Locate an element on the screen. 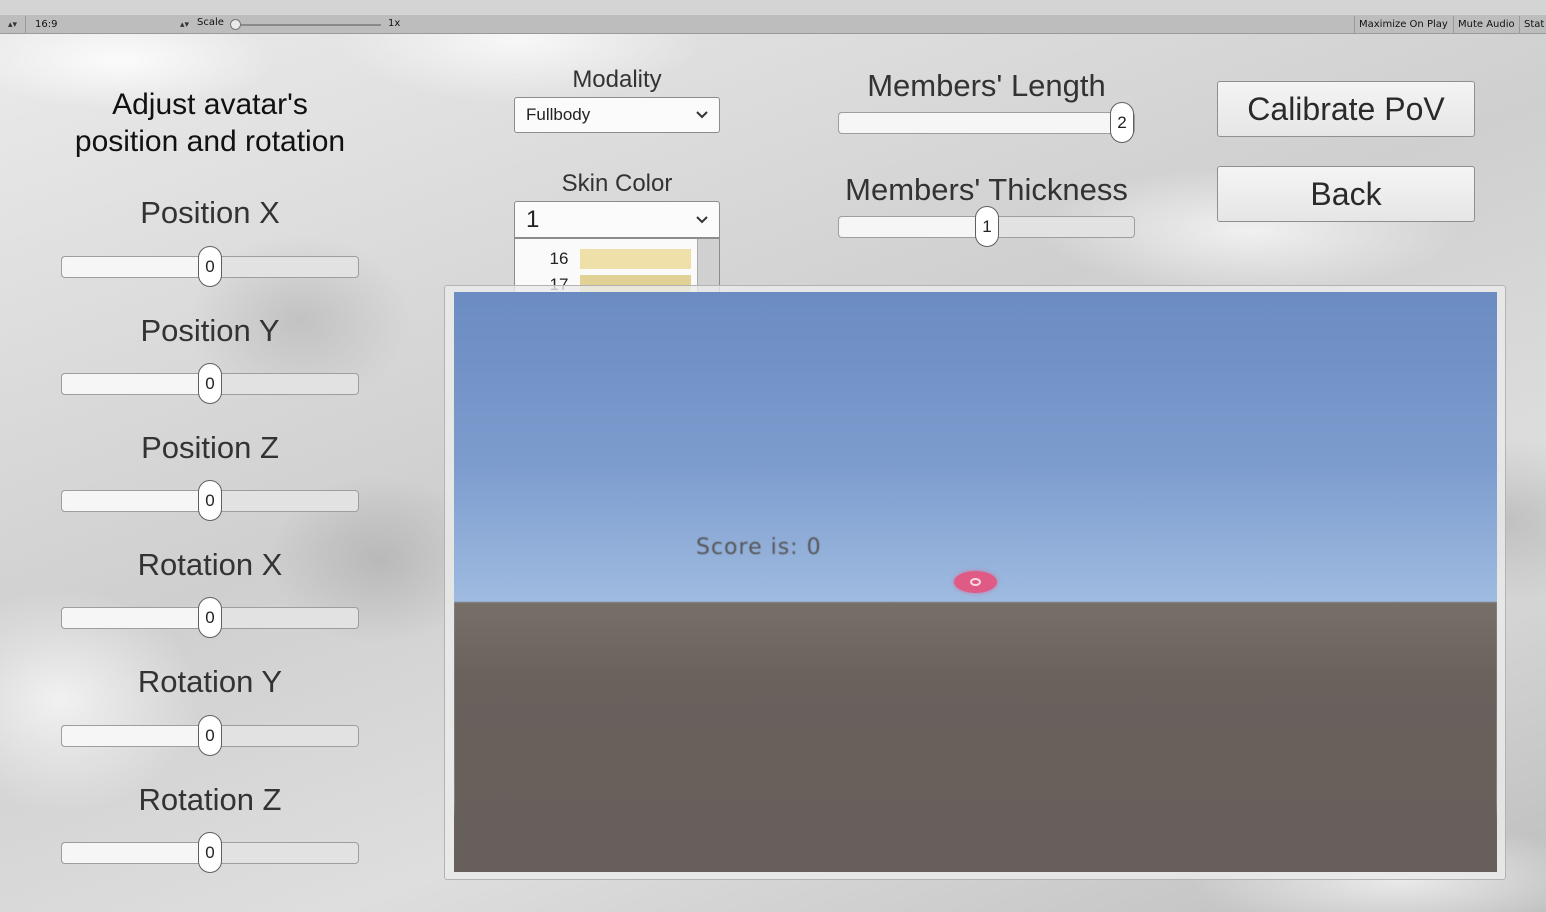 Image resolution: width=1546 pixels, height=912 pixels. scale-value: 1x is located at coordinates (394, 23).